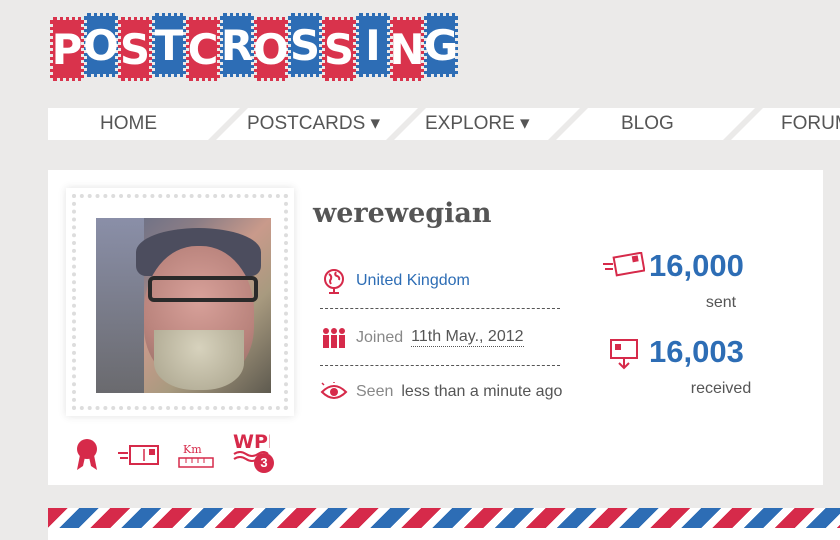  I want to click on sent-label: sent, so click(721, 302).